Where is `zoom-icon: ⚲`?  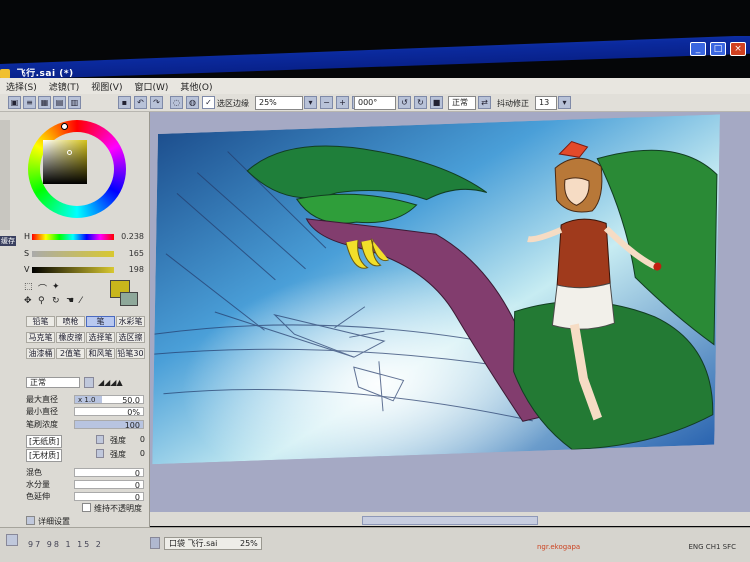 zoom-icon: ⚲ is located at coordinates (41, 301).